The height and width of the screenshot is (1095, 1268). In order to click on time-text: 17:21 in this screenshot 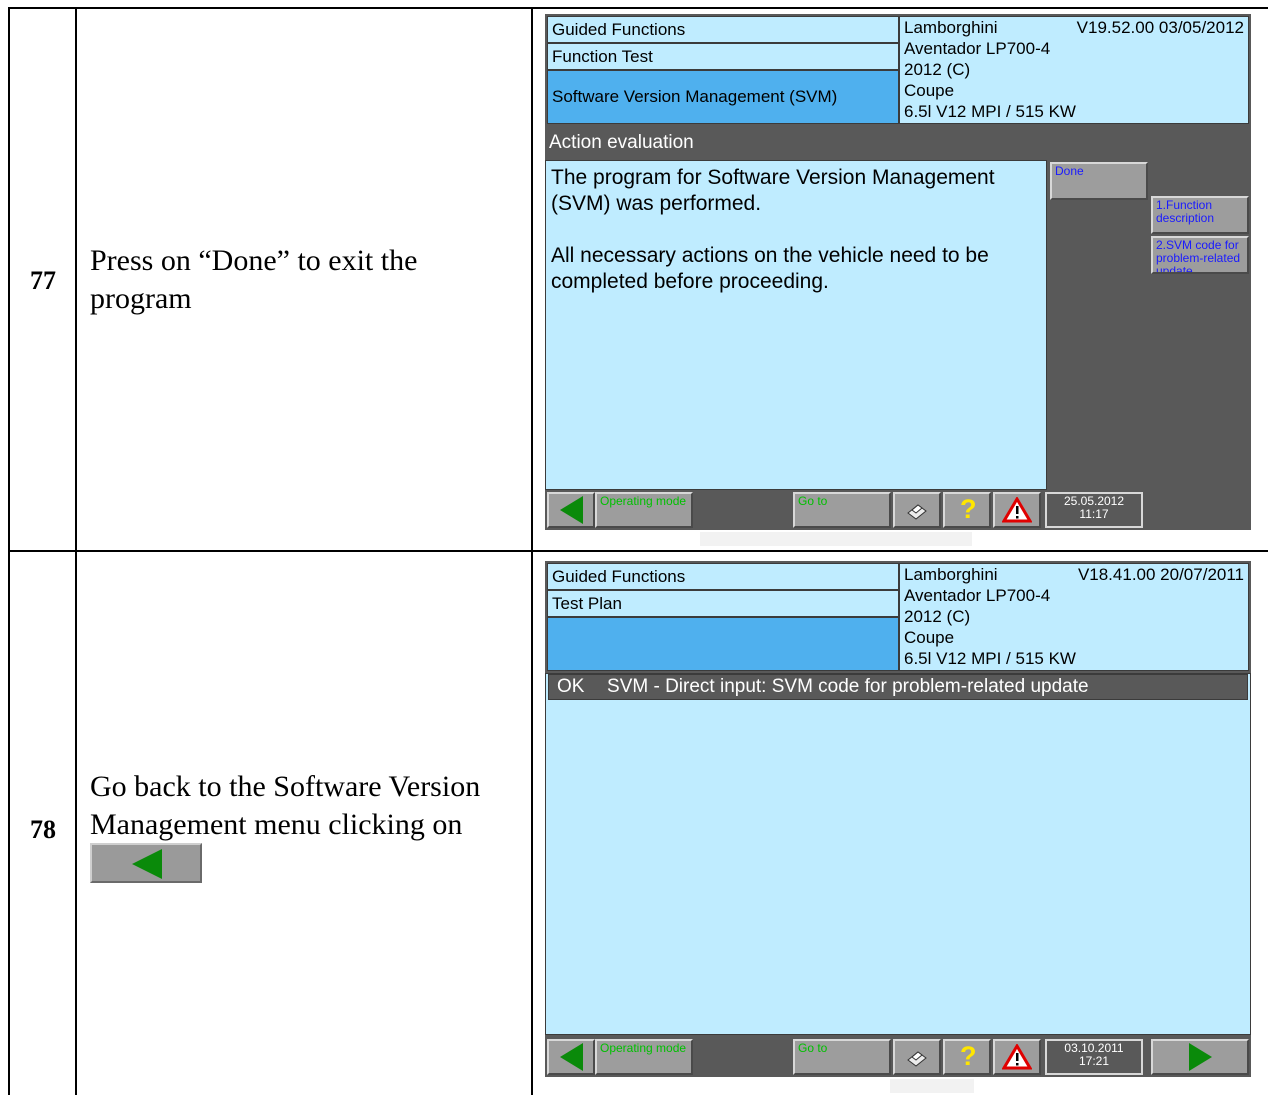, I will do `click(1094, 1061)`.